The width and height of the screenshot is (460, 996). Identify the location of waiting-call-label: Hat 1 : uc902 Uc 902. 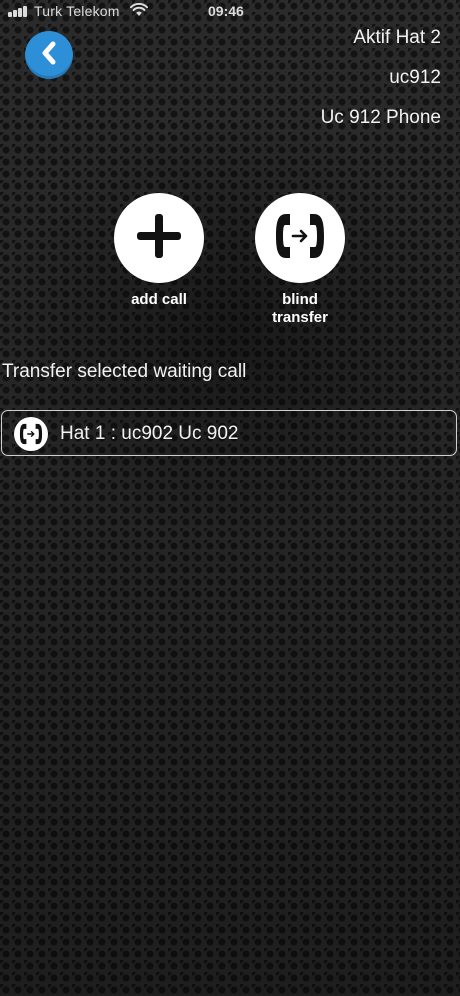
(149, 433).